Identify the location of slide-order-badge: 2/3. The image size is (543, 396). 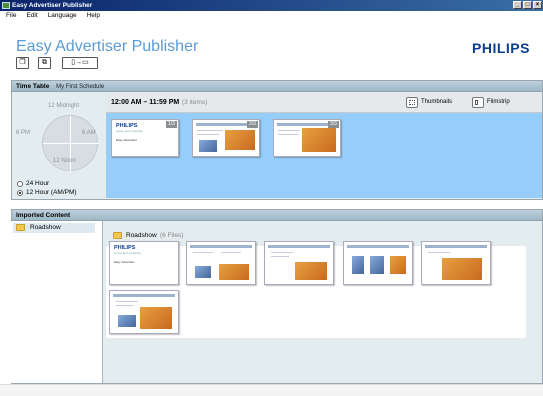
(252, 124).